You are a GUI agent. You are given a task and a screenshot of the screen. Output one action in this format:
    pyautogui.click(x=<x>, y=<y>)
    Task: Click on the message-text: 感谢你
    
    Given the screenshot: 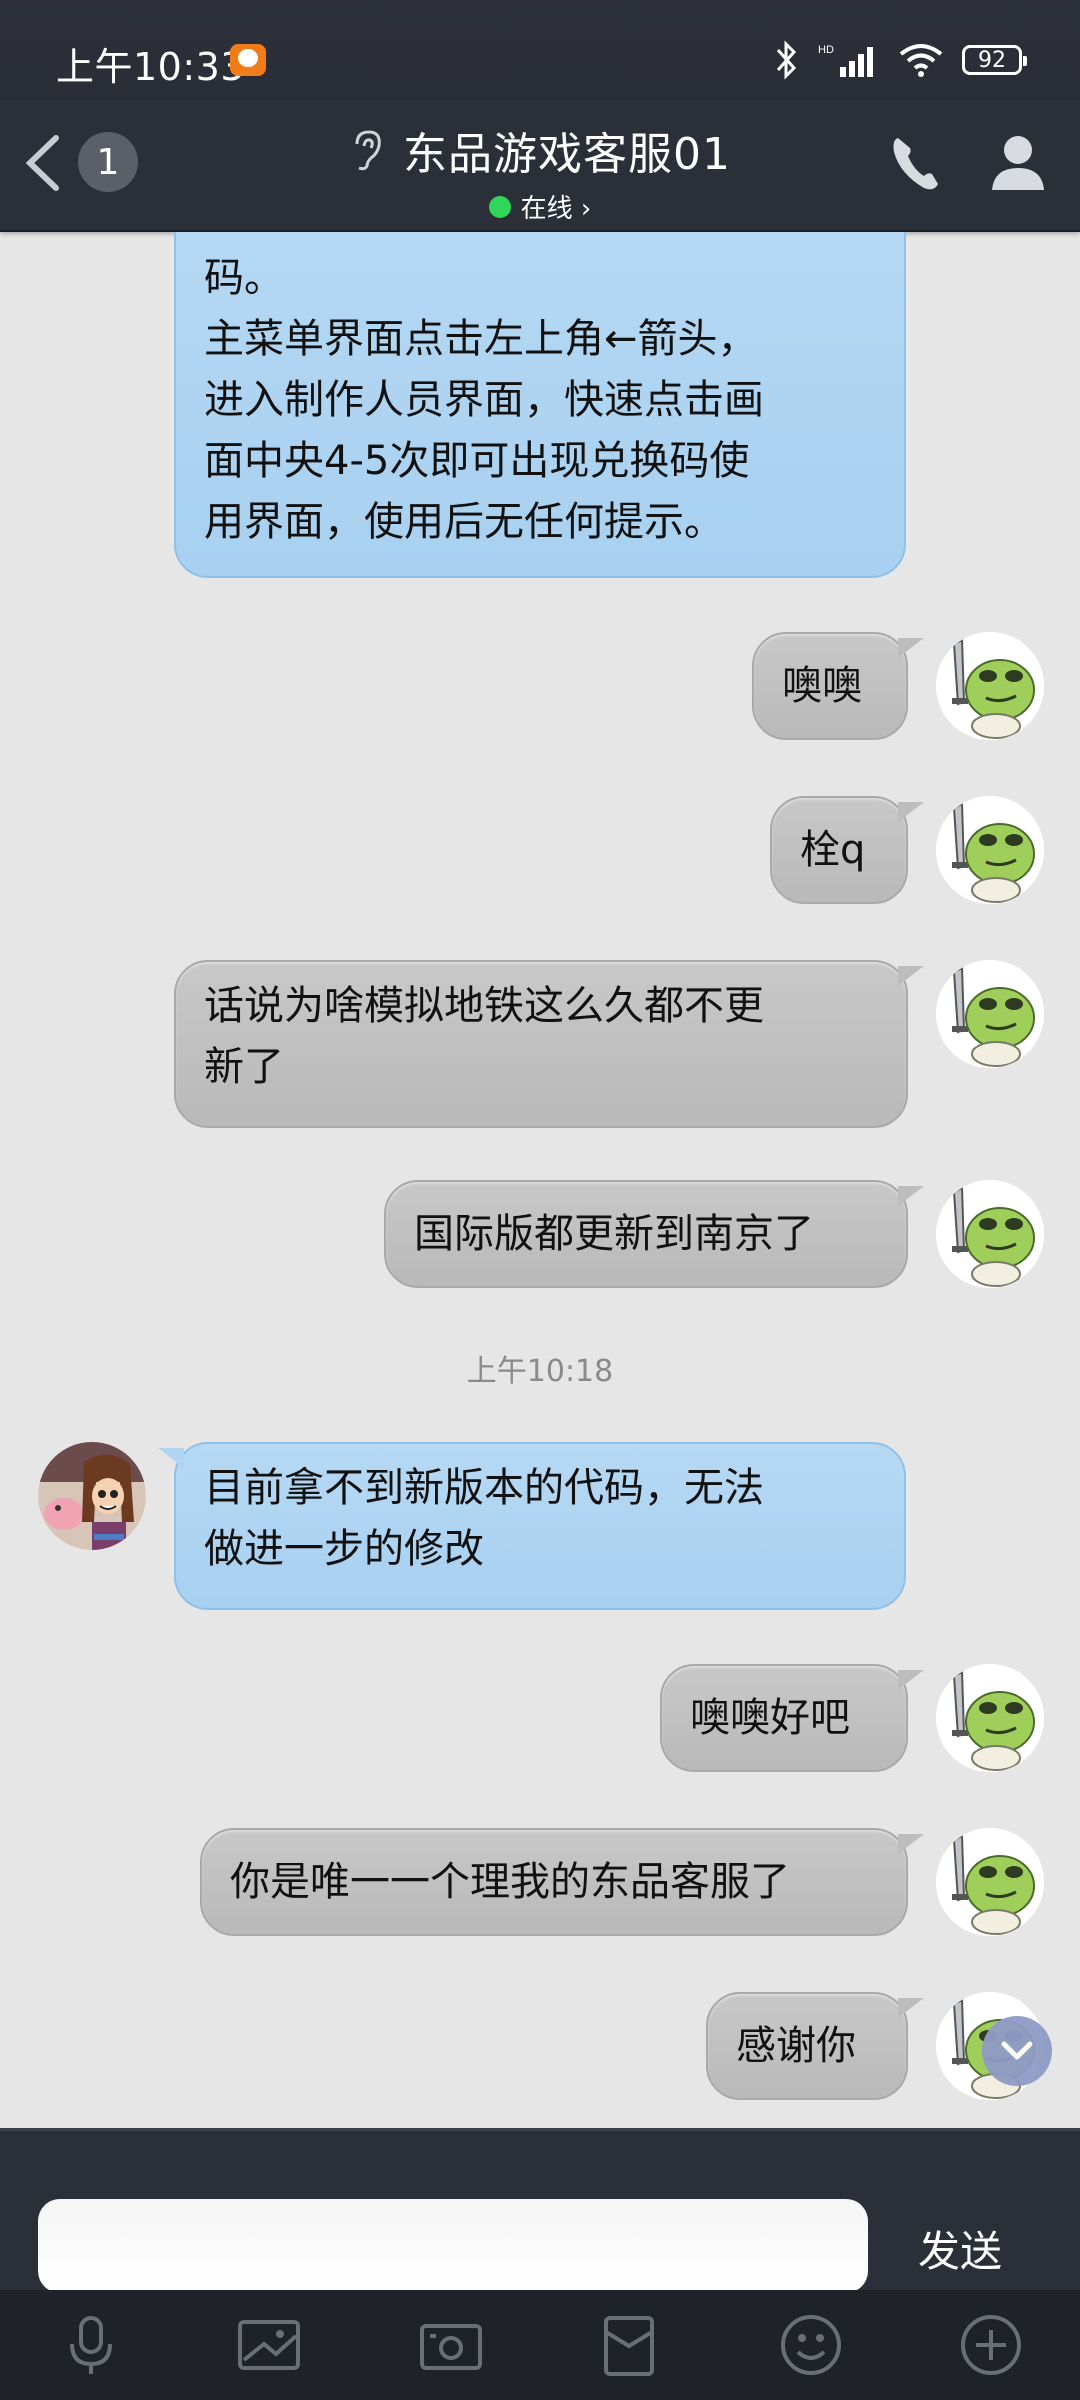 What is the action you would take?
    pyautogui.click(x=796, y=2045)
    